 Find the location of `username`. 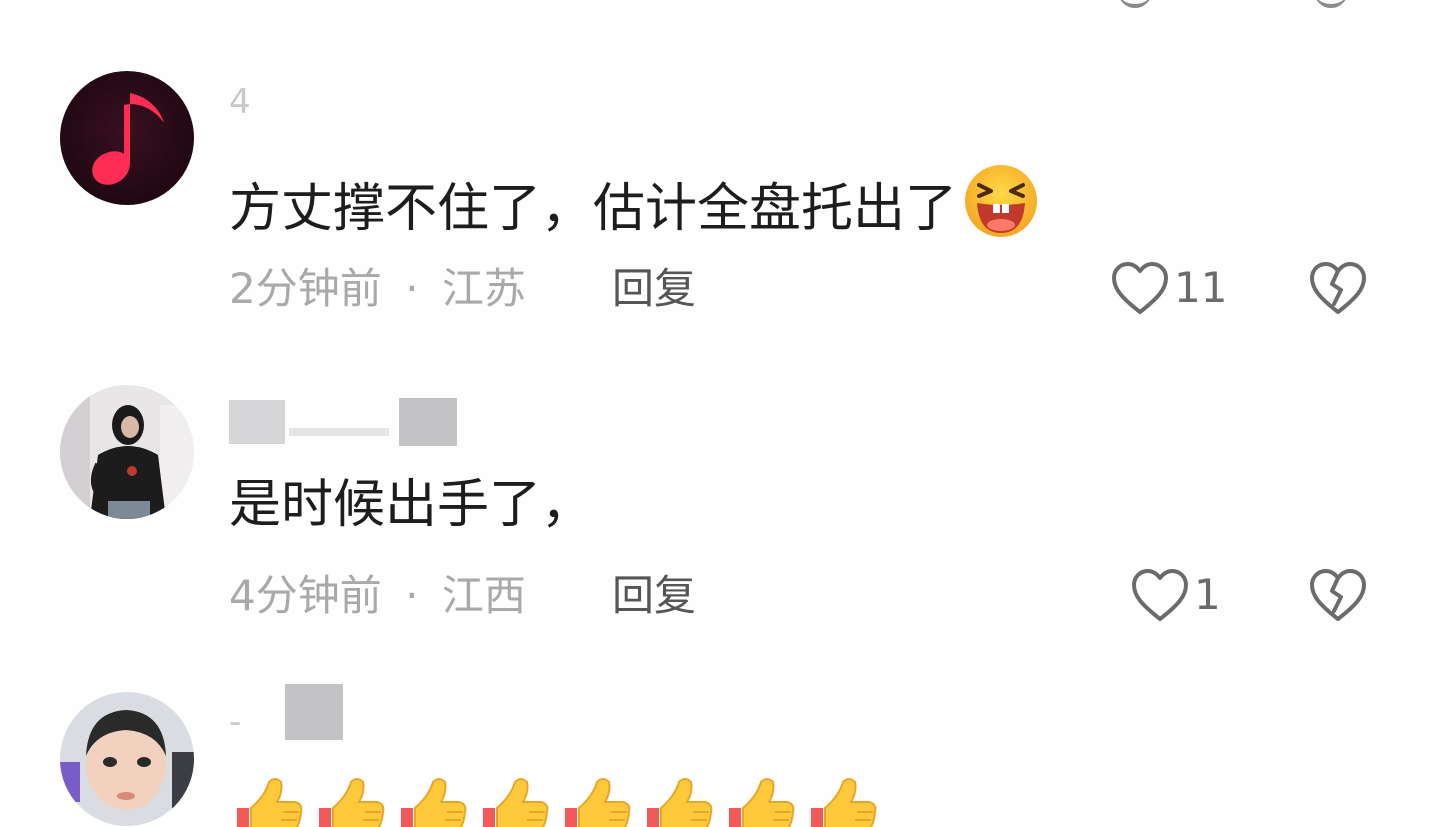

username is located at coordinates (349, 426).